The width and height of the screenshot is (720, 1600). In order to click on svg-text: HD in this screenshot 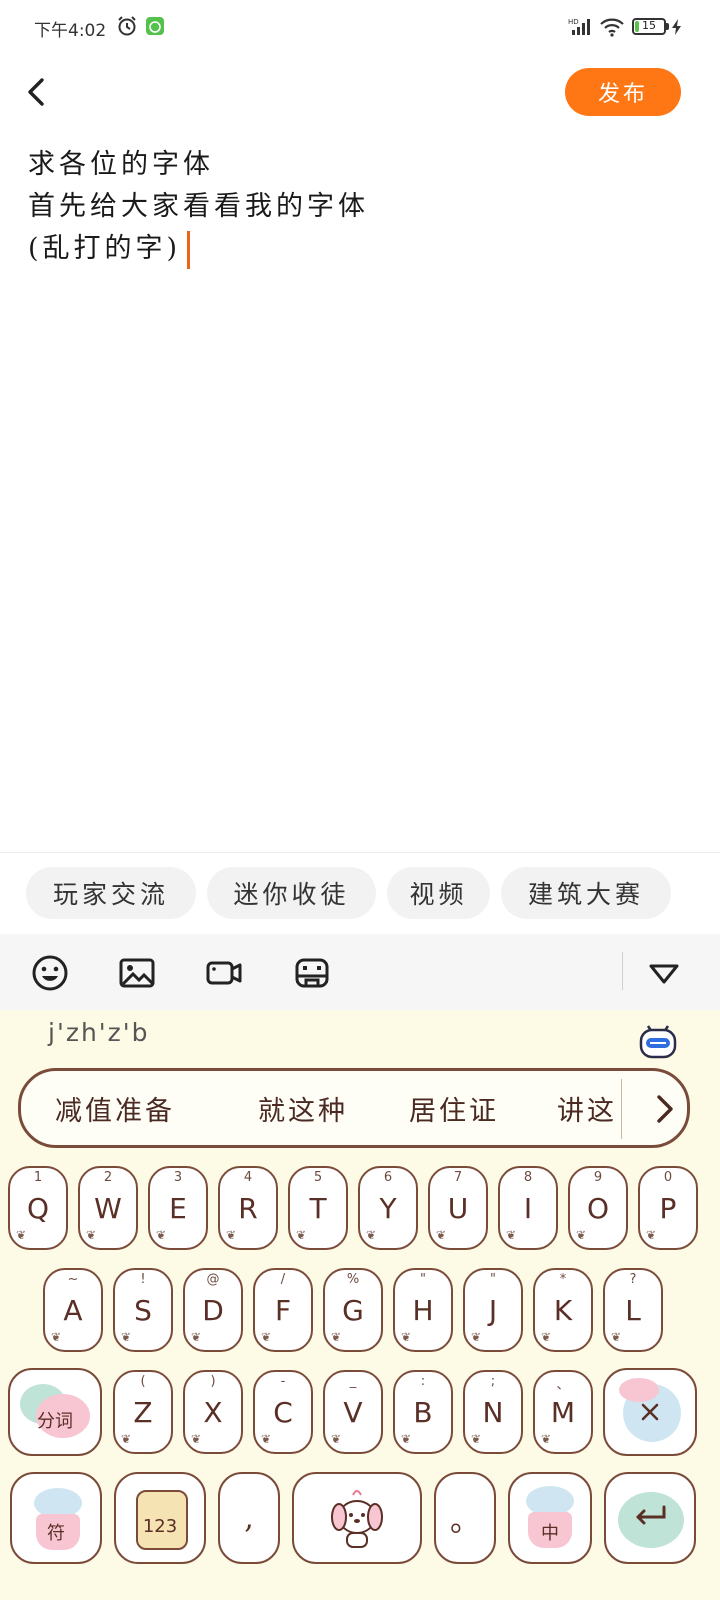, I will do `click(573, 22)`.